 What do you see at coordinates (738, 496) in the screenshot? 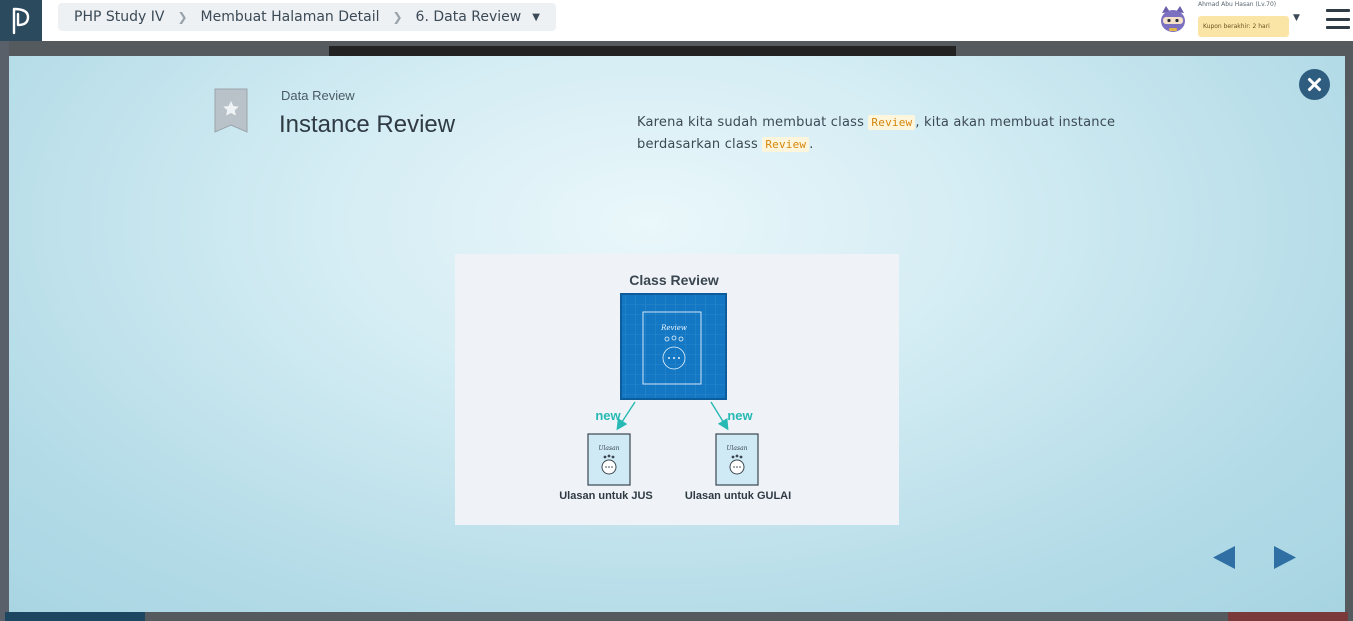
I see `instance-caption: Ulasan untuk GULAI` at bounding box center [738, 496].